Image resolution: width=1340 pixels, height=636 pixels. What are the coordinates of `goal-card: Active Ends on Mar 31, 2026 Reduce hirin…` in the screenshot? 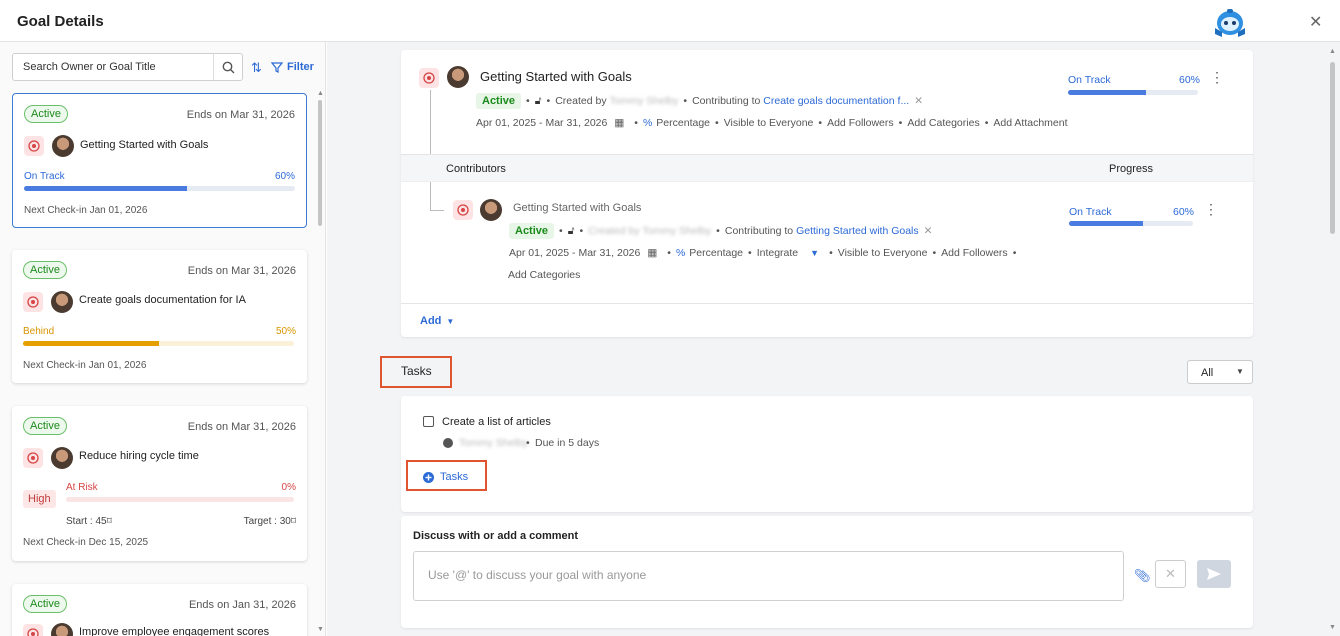 It's located at (159, 483).